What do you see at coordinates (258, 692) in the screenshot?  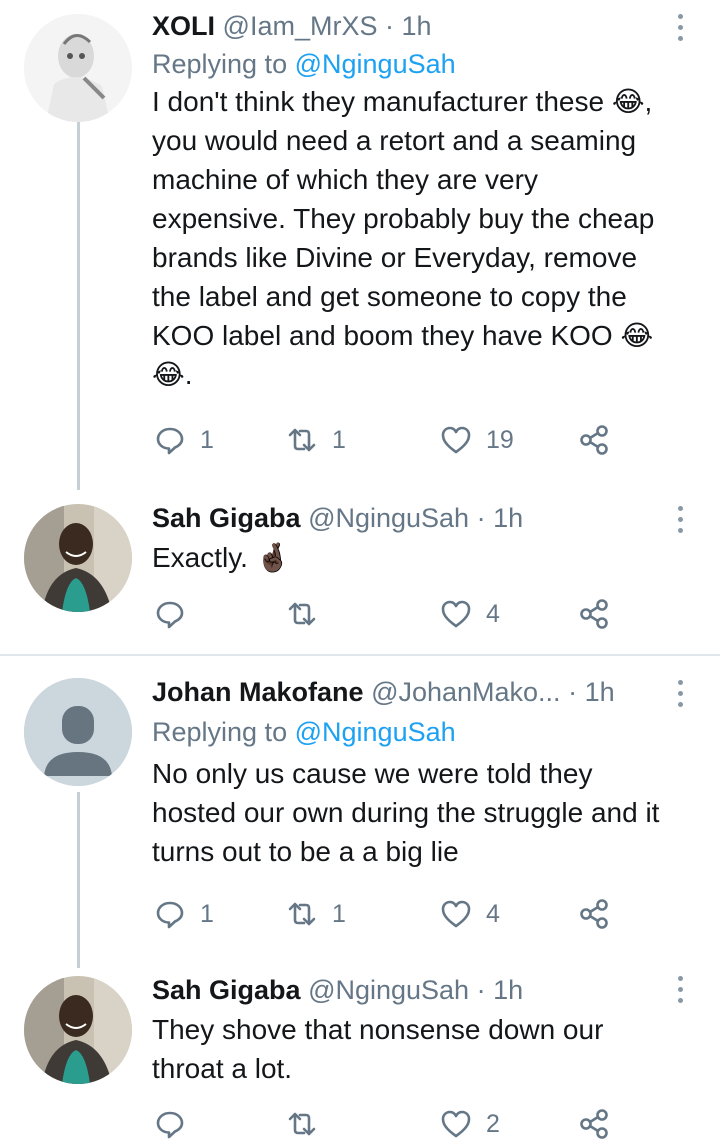 I see `display-name: Johan Makofane` at bounding box center [258, 692].